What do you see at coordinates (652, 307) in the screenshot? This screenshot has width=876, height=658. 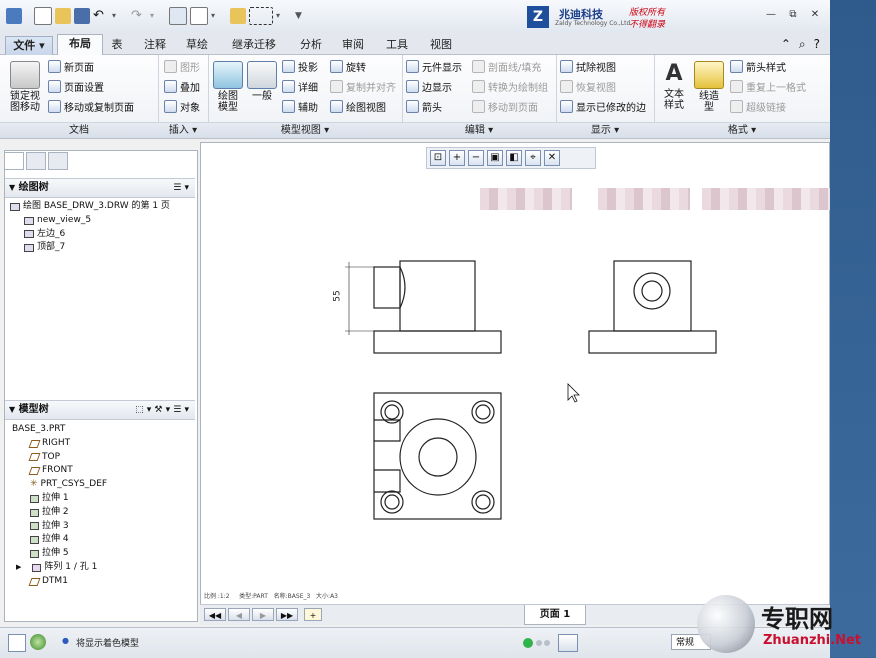 I see `left-view` at bounding box center [652, 307].